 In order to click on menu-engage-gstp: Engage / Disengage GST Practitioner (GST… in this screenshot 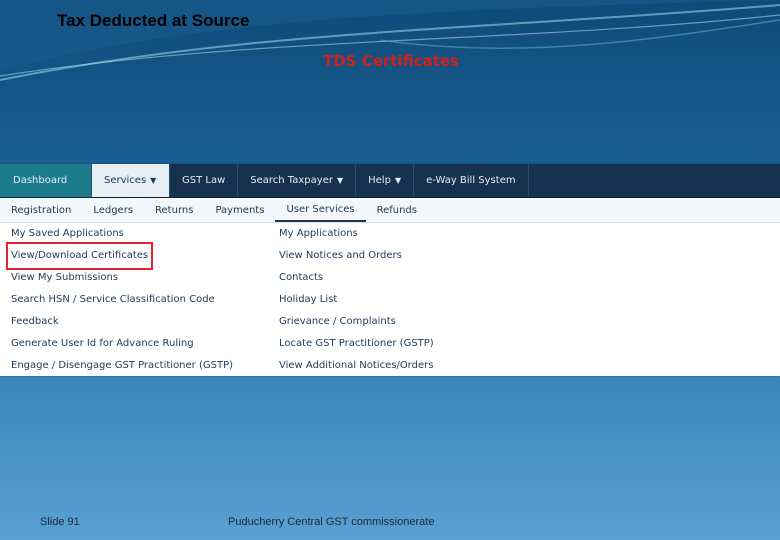, I will do `click(122, 366)`.